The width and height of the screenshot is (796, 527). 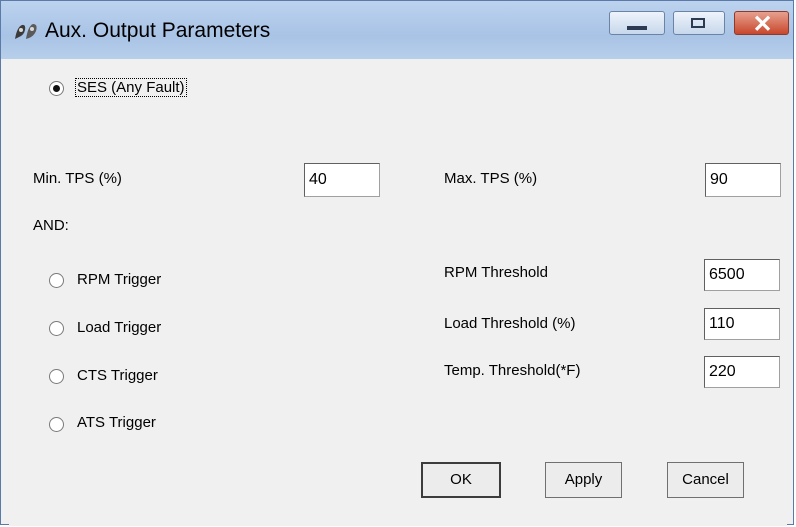 I want to click on ses-any-fault-label: SES (Any Fault), so click(x=131, y=87).